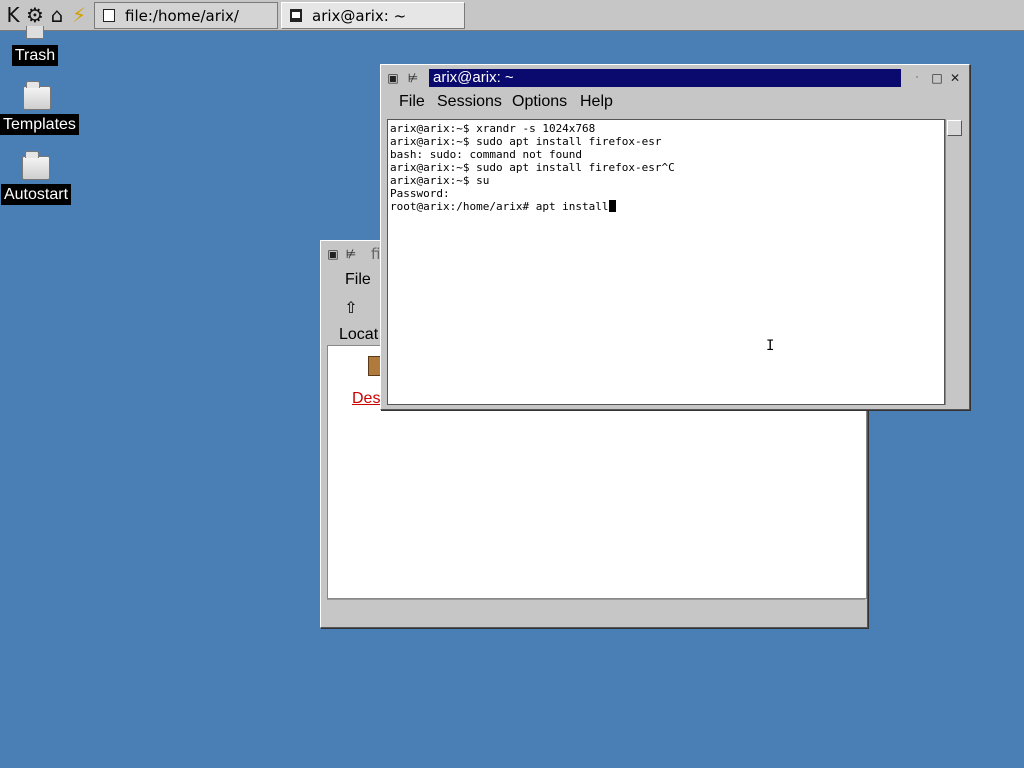  I want to click on task-button-terminal: arix@arix: ~, so click(373, 15).